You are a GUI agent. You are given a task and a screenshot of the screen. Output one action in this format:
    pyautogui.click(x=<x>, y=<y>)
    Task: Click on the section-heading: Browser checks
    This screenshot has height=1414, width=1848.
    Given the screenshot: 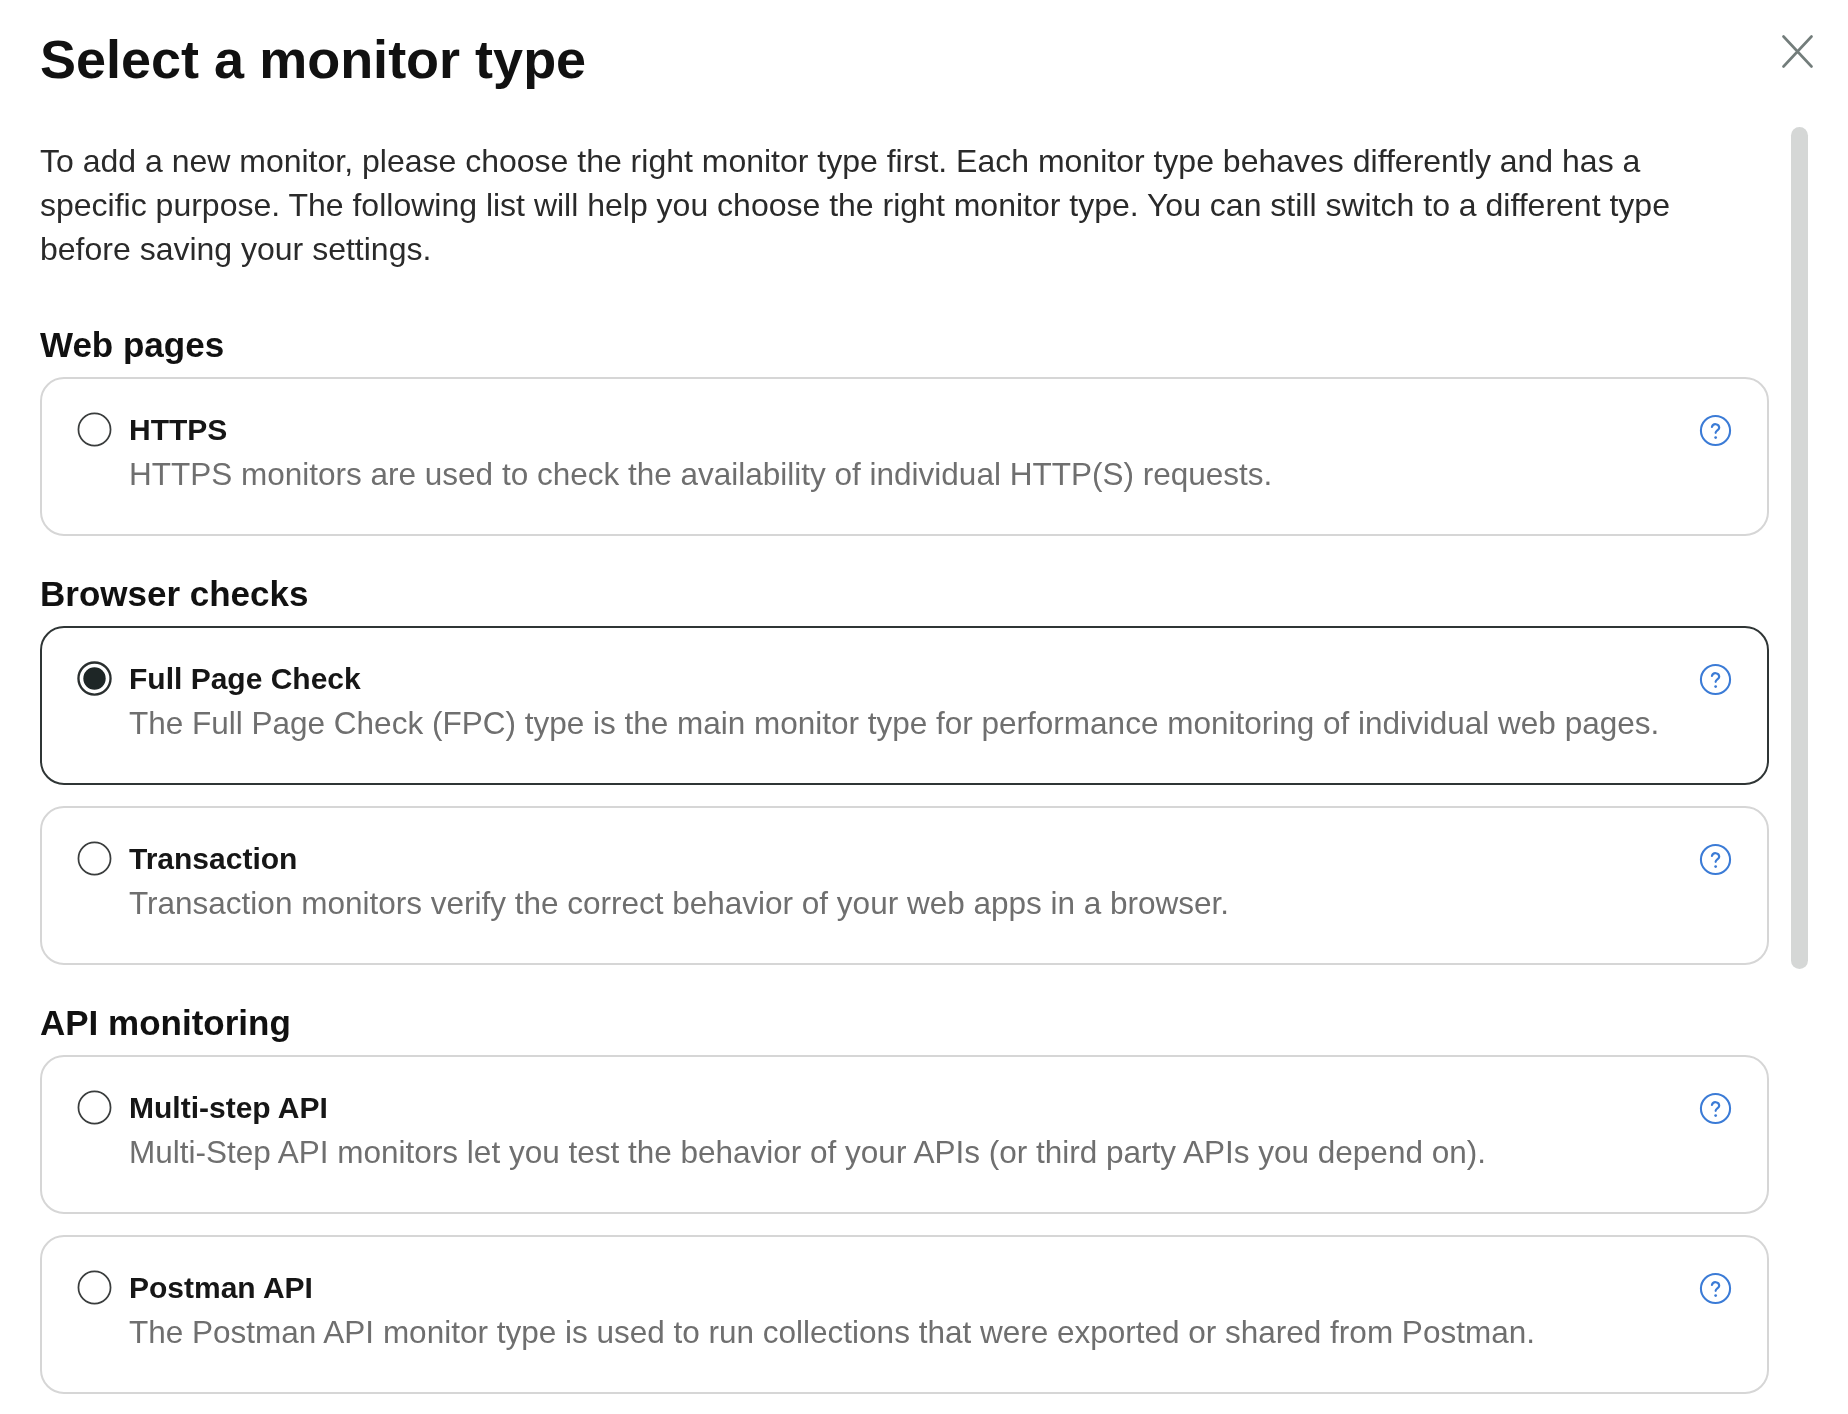 What is the action you would take?
    pyautogui.click(x=175, y=594)
    